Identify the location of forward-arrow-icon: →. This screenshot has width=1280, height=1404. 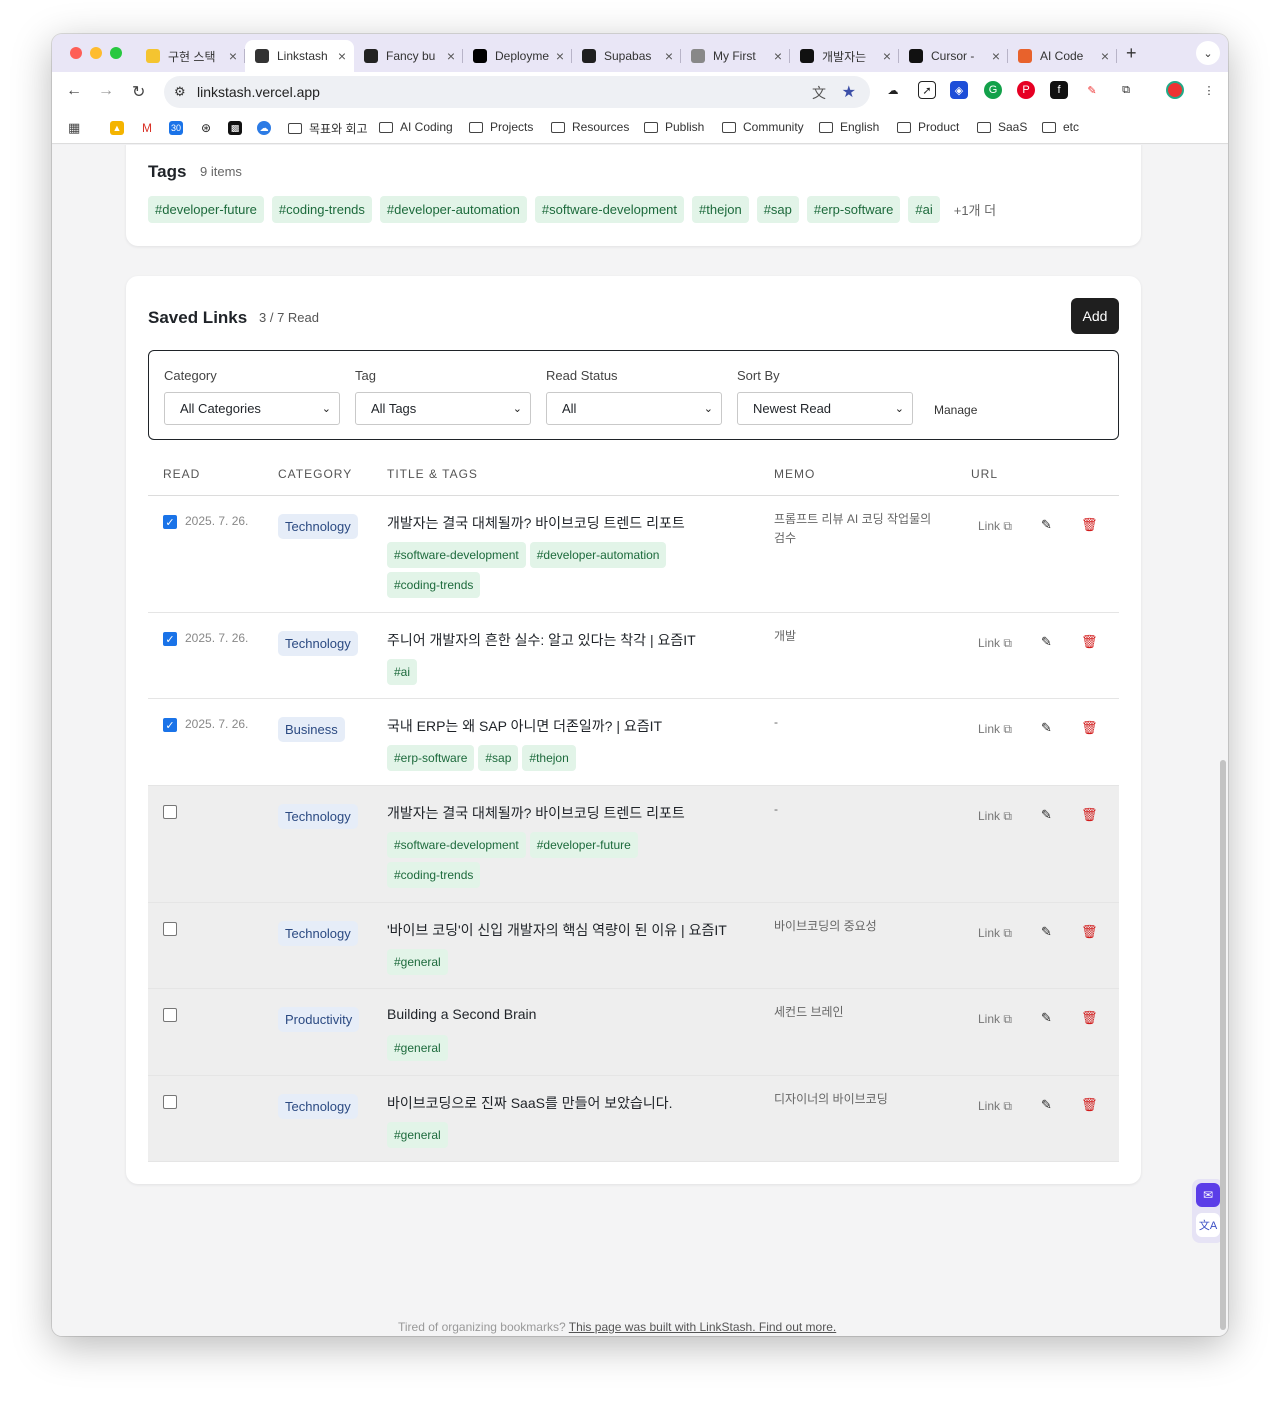
(106, 91).